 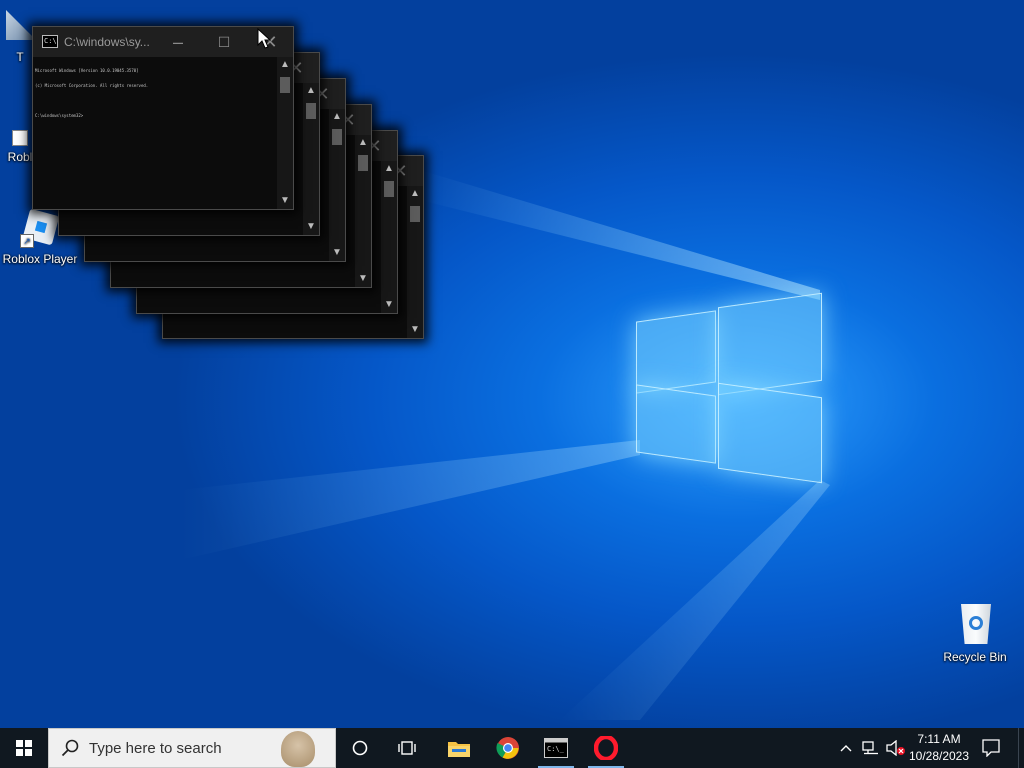 I want to click on action-center-button, so click(x=991, y=748).